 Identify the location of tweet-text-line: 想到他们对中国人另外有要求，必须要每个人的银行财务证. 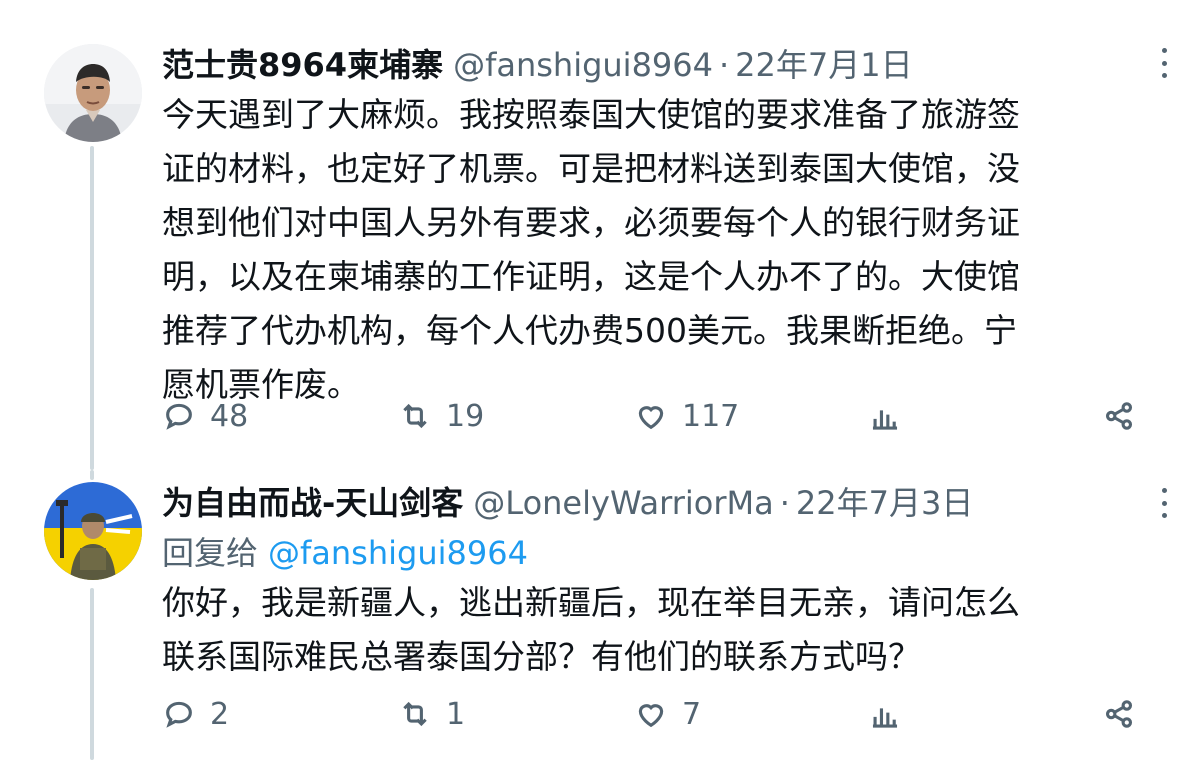
(591, 222).